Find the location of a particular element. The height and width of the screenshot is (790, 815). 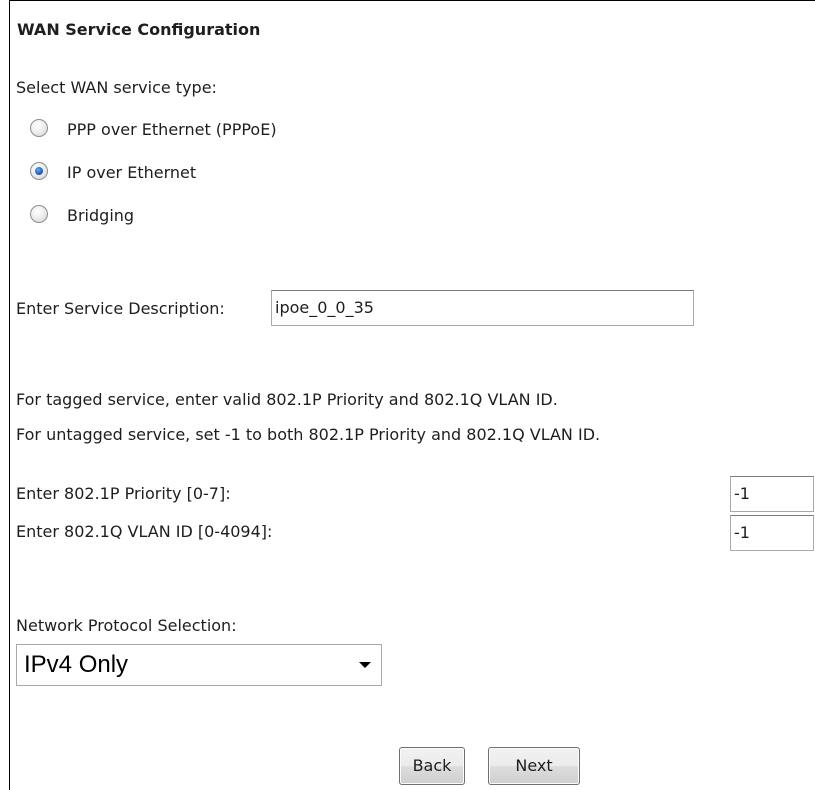

radio-bridging is located at coordinates (39, 214).